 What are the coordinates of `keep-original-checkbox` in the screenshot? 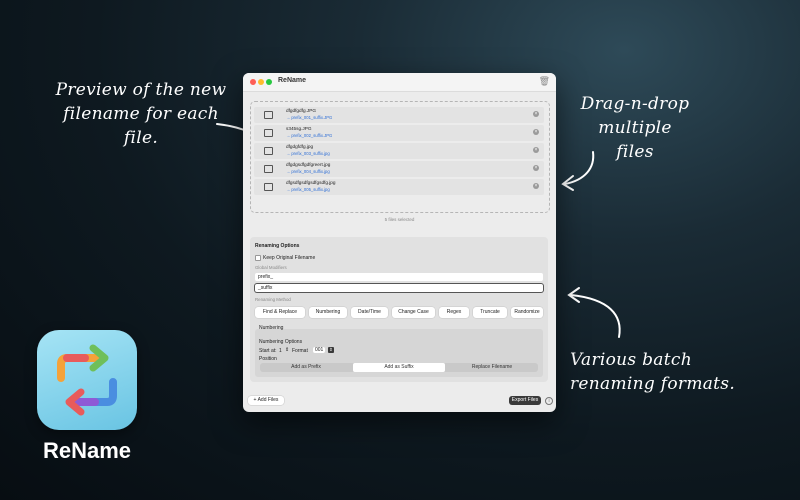 It's located at (258, 258).